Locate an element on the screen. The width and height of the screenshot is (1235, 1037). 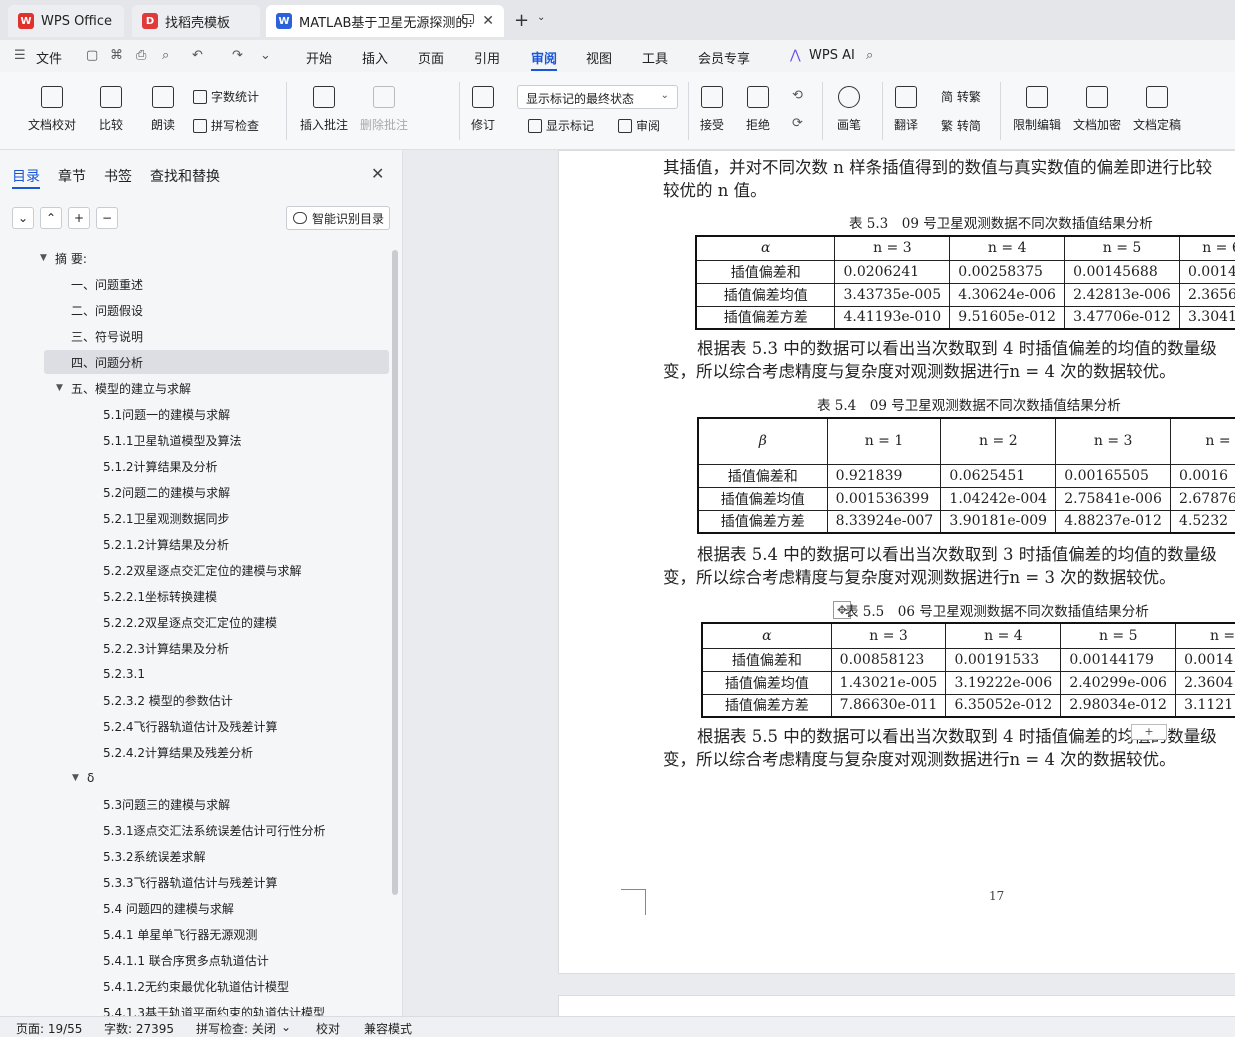
finalize-button: 文档定稿 is located at coordinates (1157, 109).